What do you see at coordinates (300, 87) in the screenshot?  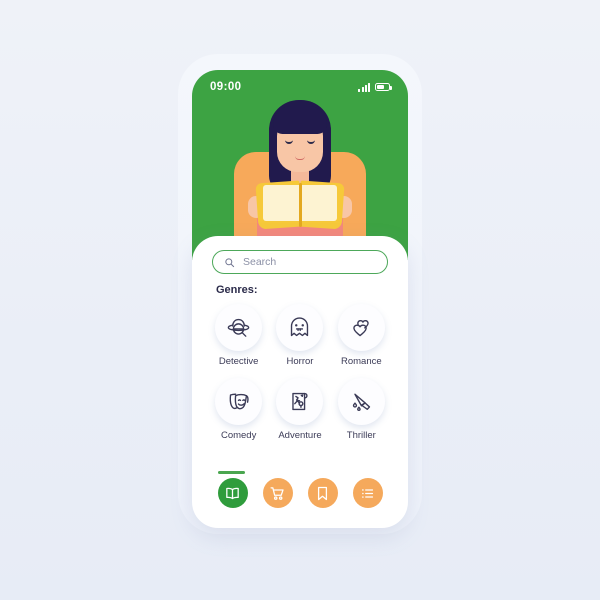 I see `status-bar: 09:00` at bounding box center [300, 87].